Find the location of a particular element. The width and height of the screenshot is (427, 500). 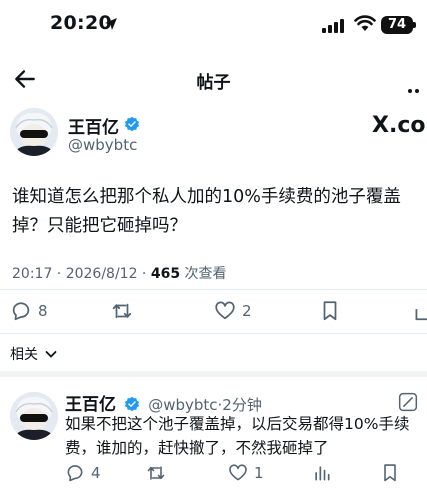

battery-tip is located at coordinates (414, 25).